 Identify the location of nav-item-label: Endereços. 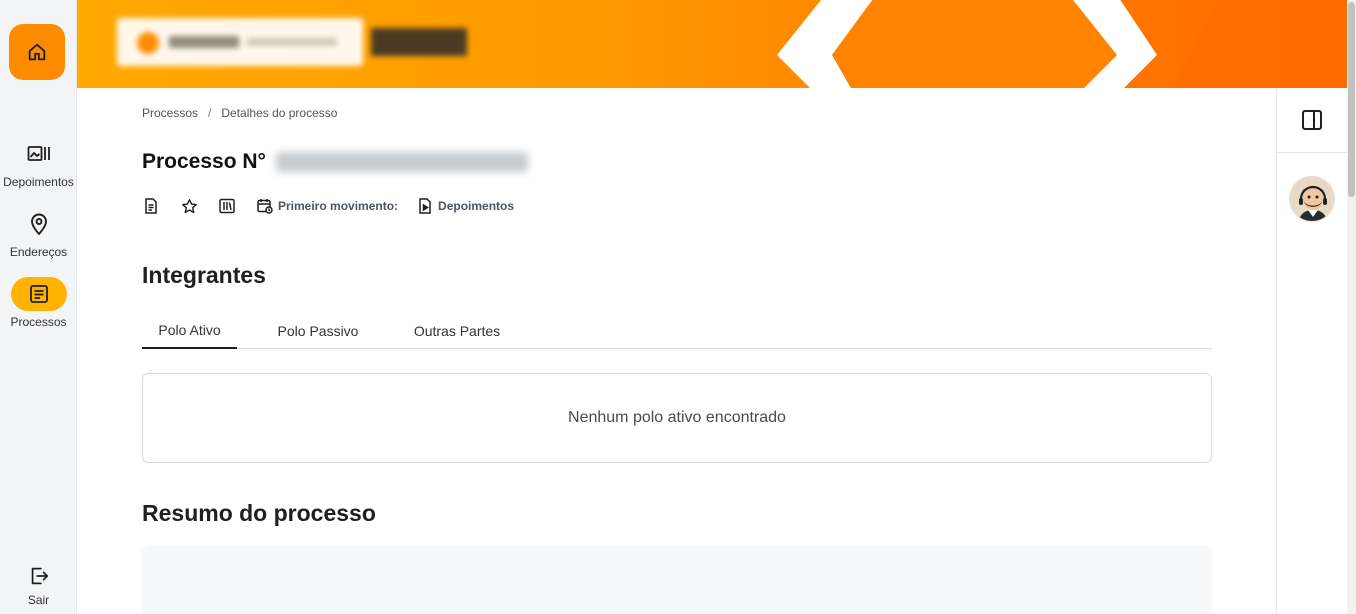
(38, 252).